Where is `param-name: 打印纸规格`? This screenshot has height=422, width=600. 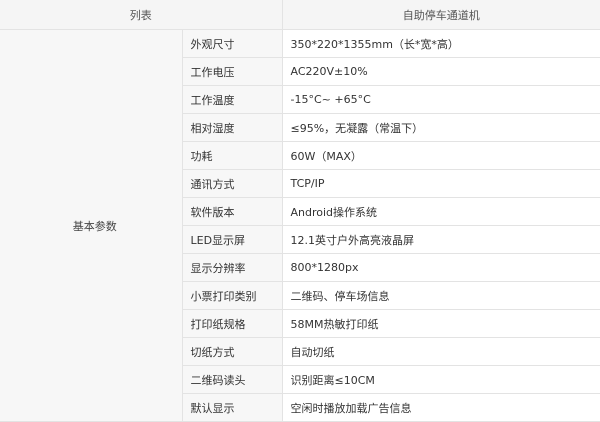 param-name: 打印纸规格 is located at coordinates (232, 323).